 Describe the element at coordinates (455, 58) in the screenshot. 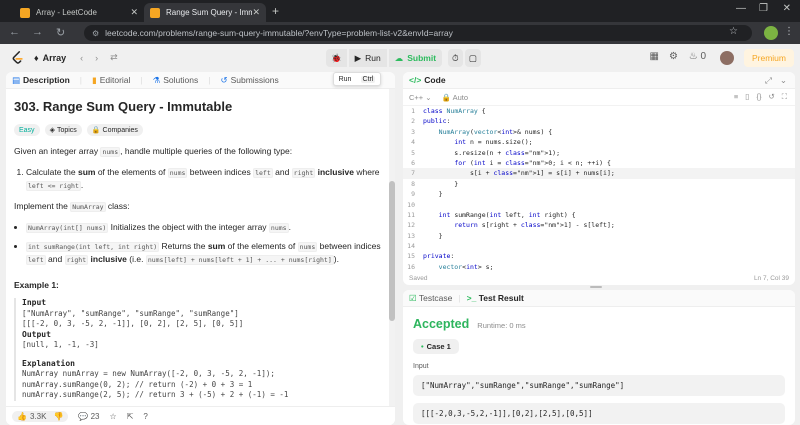

I see `timer-icon: ⏱` at that location.